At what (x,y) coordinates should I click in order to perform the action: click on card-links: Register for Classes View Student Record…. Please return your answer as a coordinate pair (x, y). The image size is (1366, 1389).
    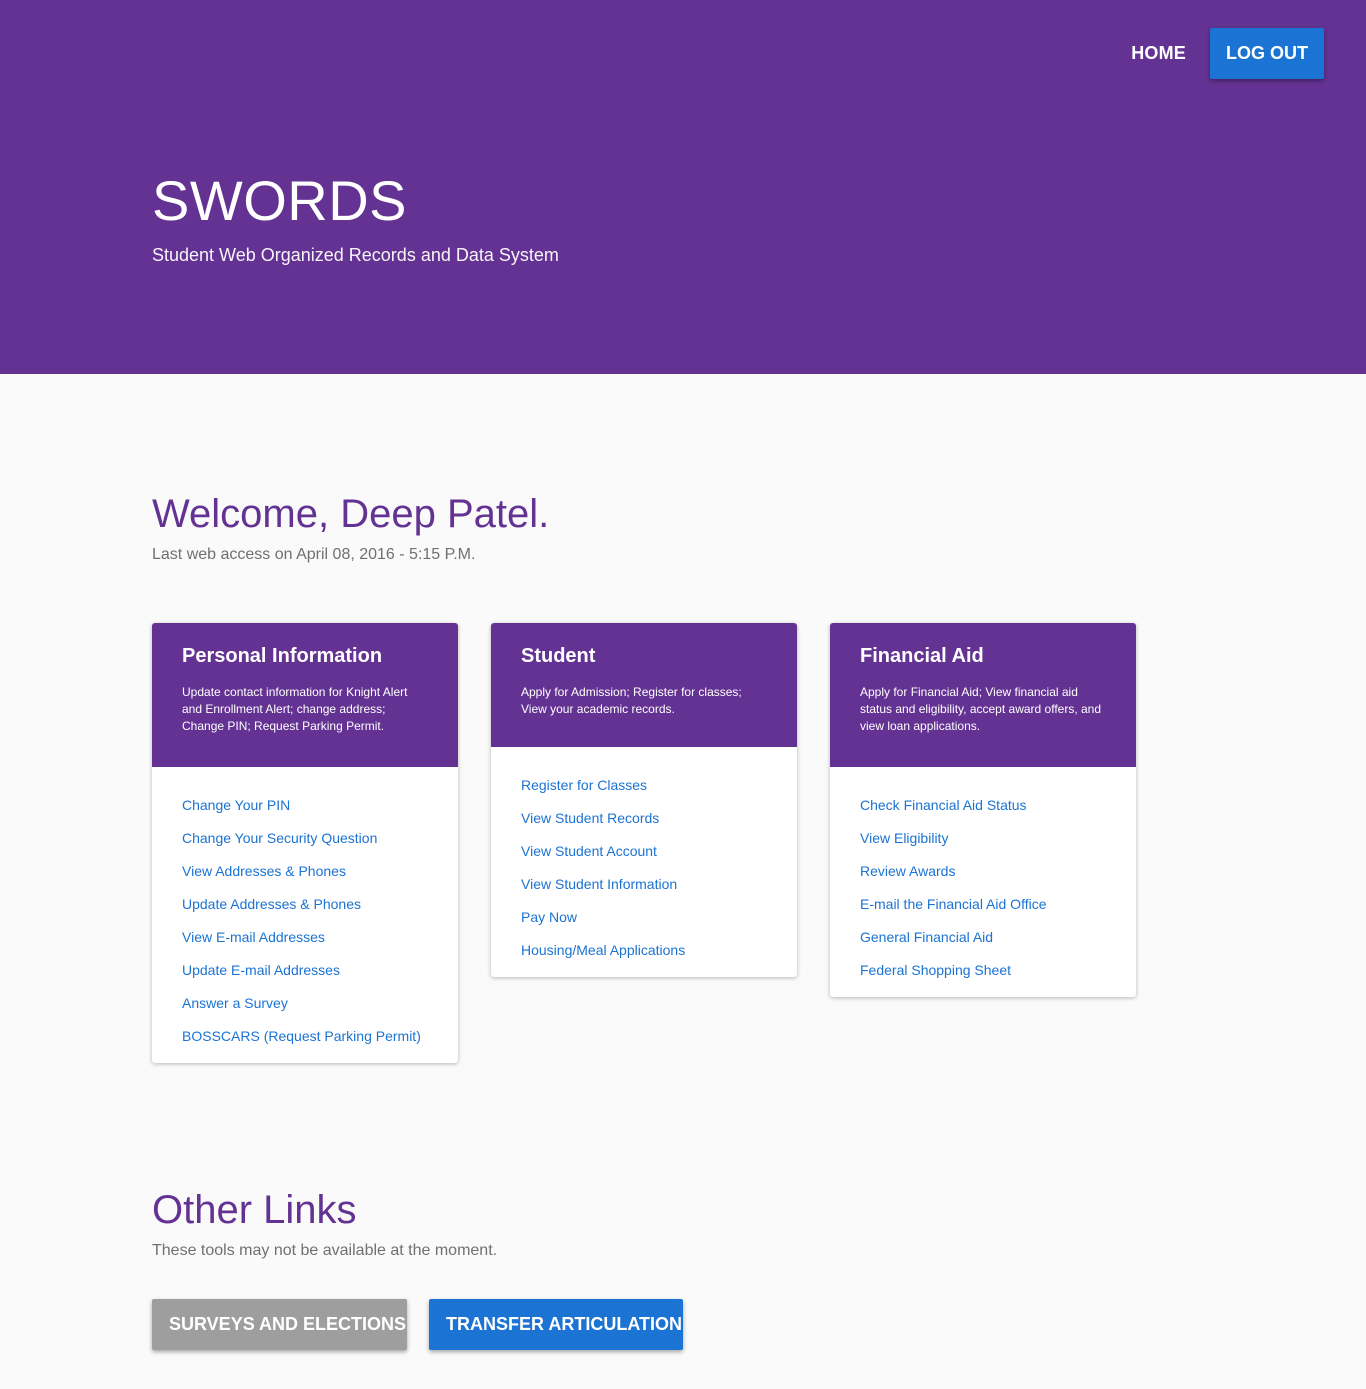
    Looking at the image, I should click on (644, 862).